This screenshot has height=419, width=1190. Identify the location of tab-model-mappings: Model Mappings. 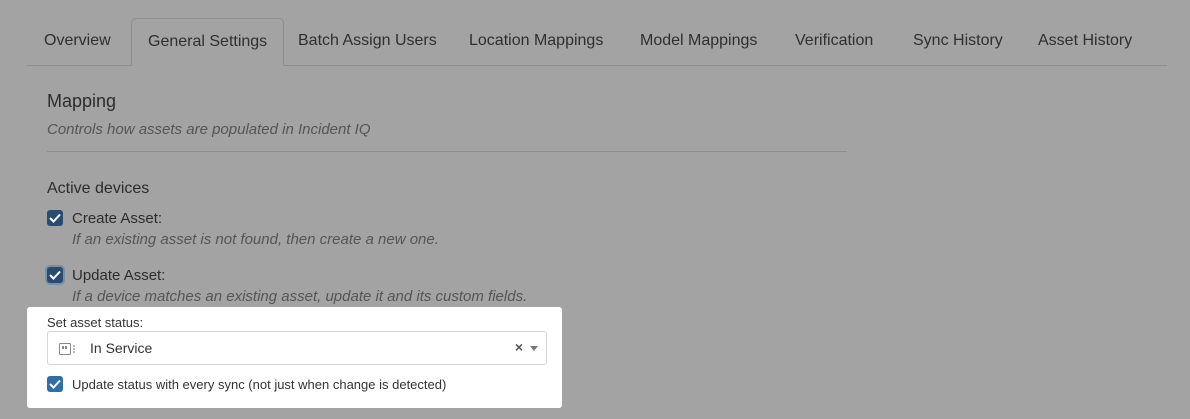
(698, 41).